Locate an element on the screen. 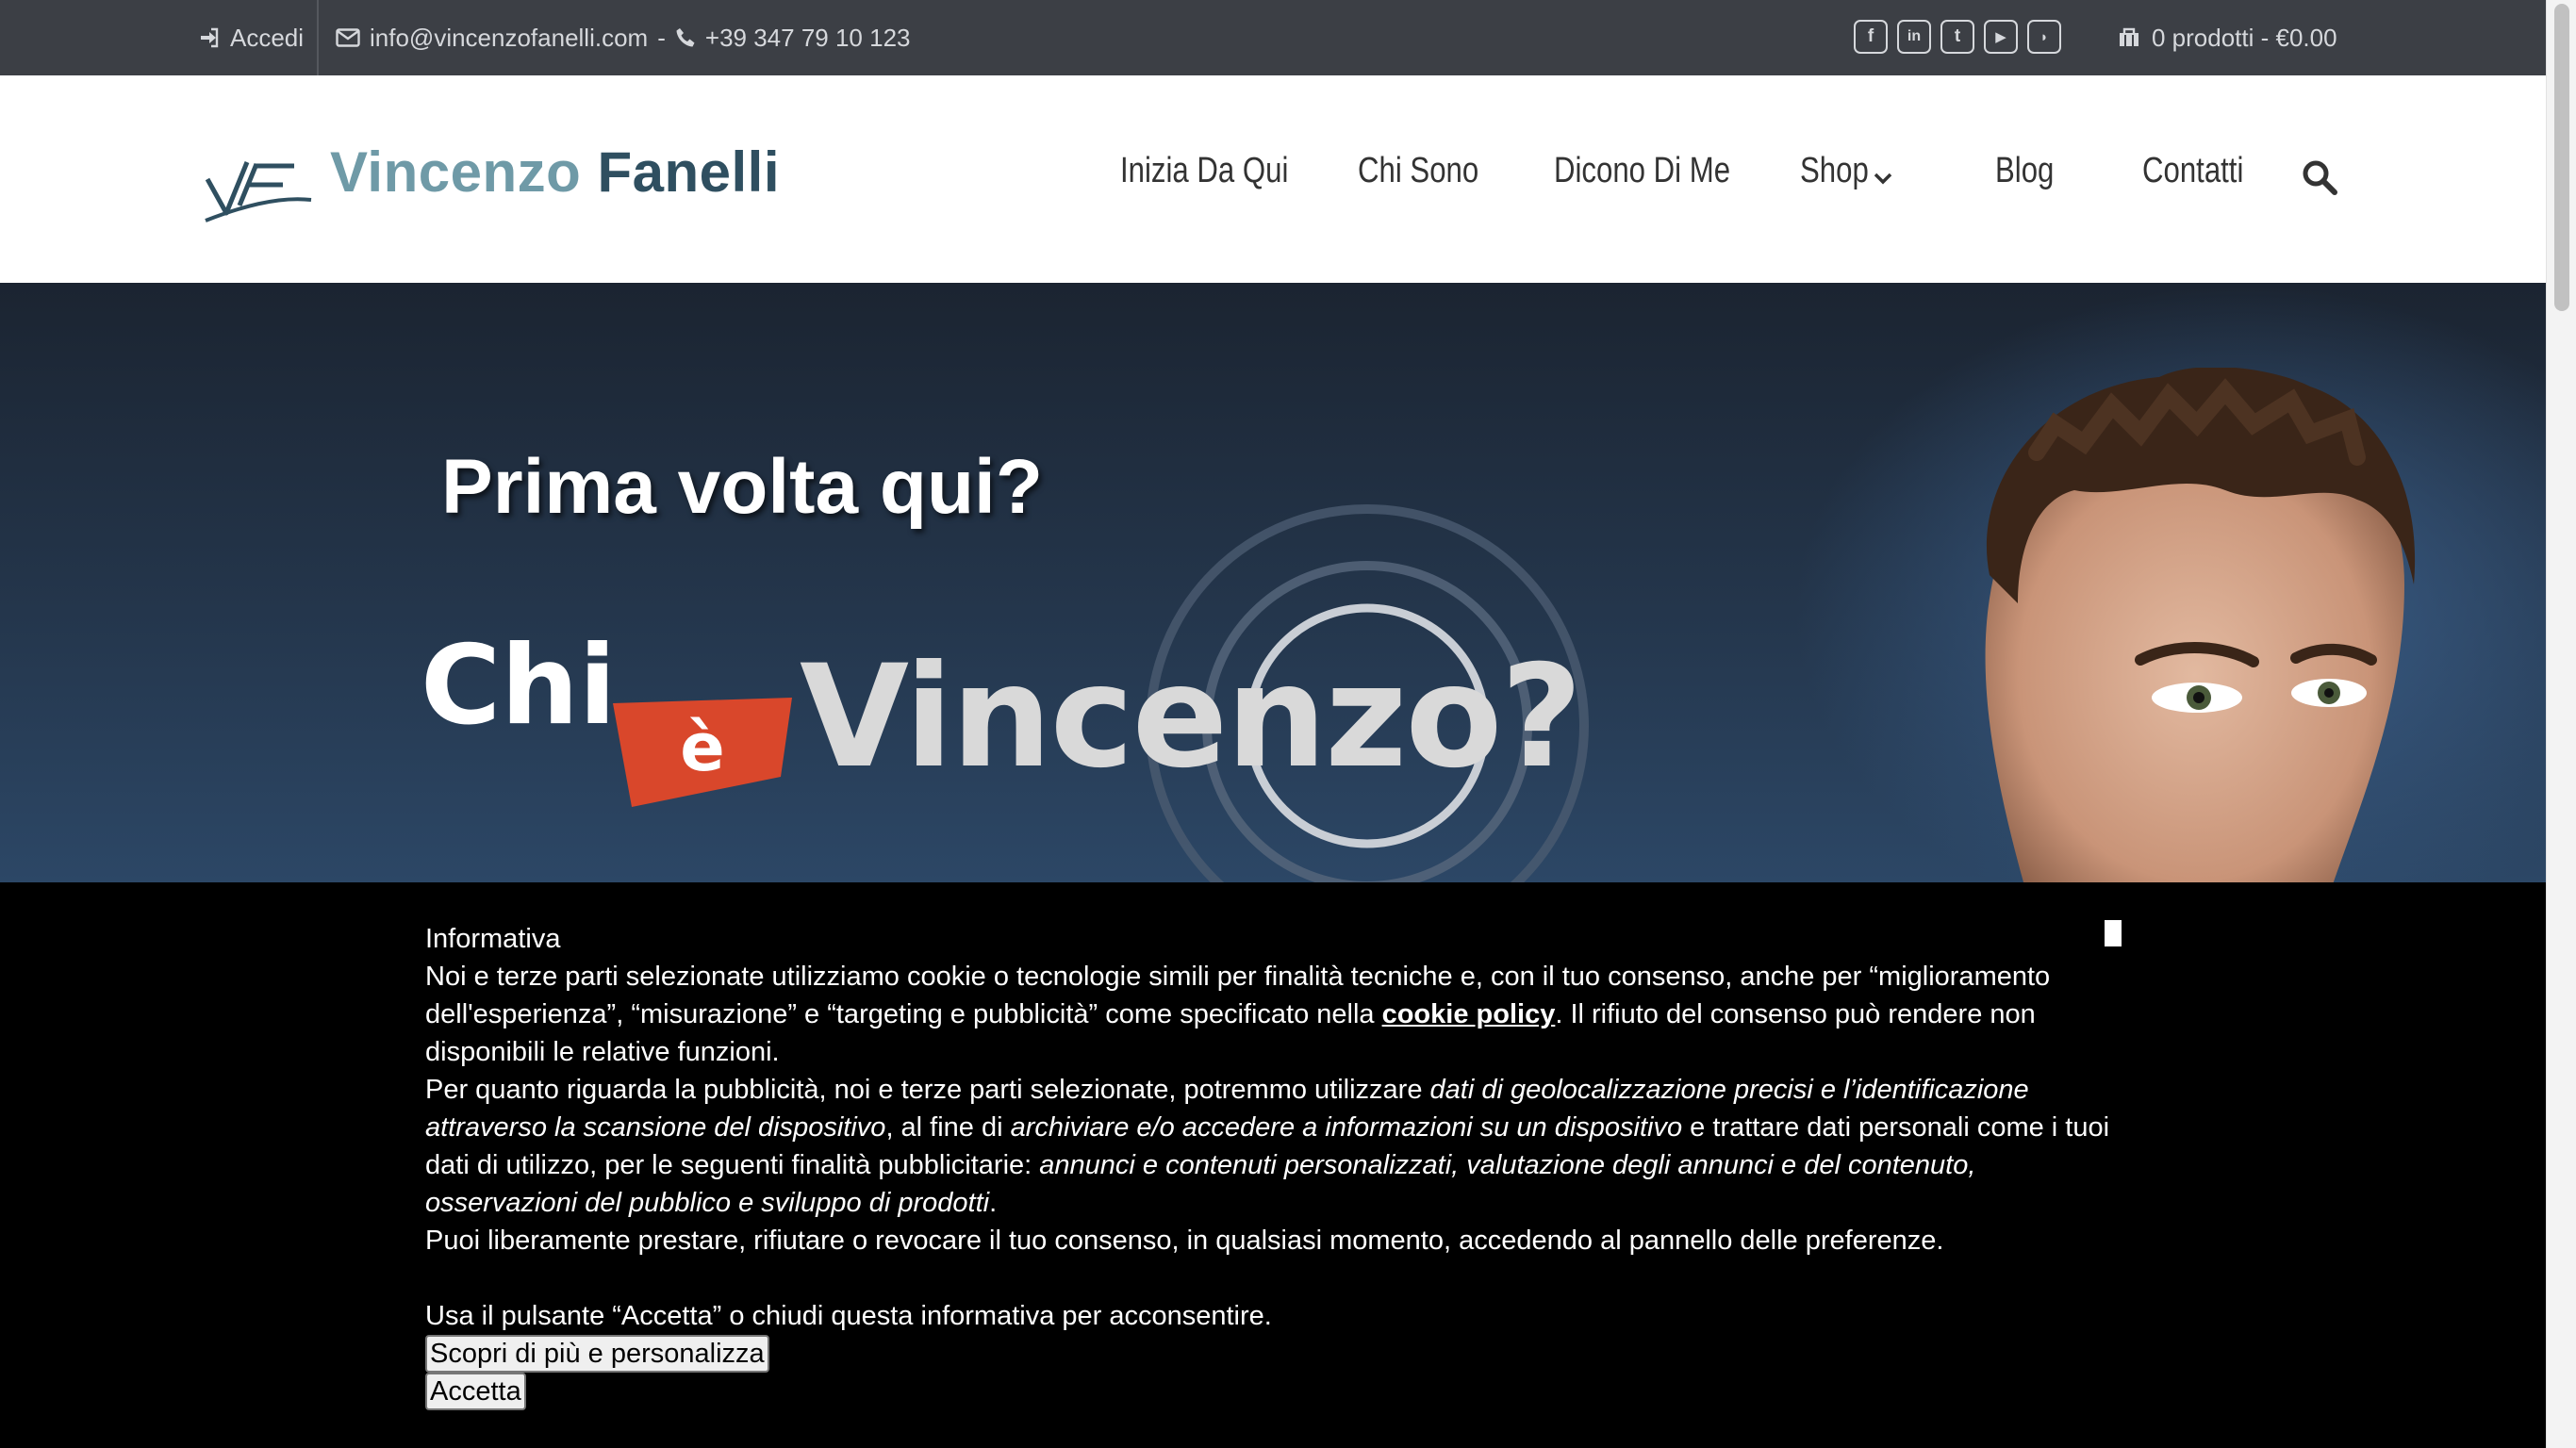 The image size is (2576, 1448). brand-last-name: Fanelli is located at coordinates (689, 172).